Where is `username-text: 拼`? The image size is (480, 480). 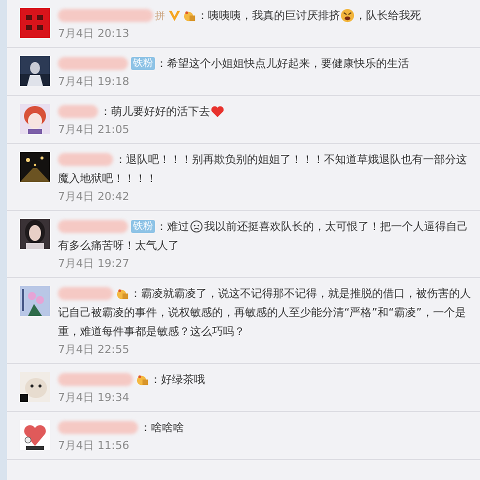
username-text: 拼 is located at coordinates (160, 16).